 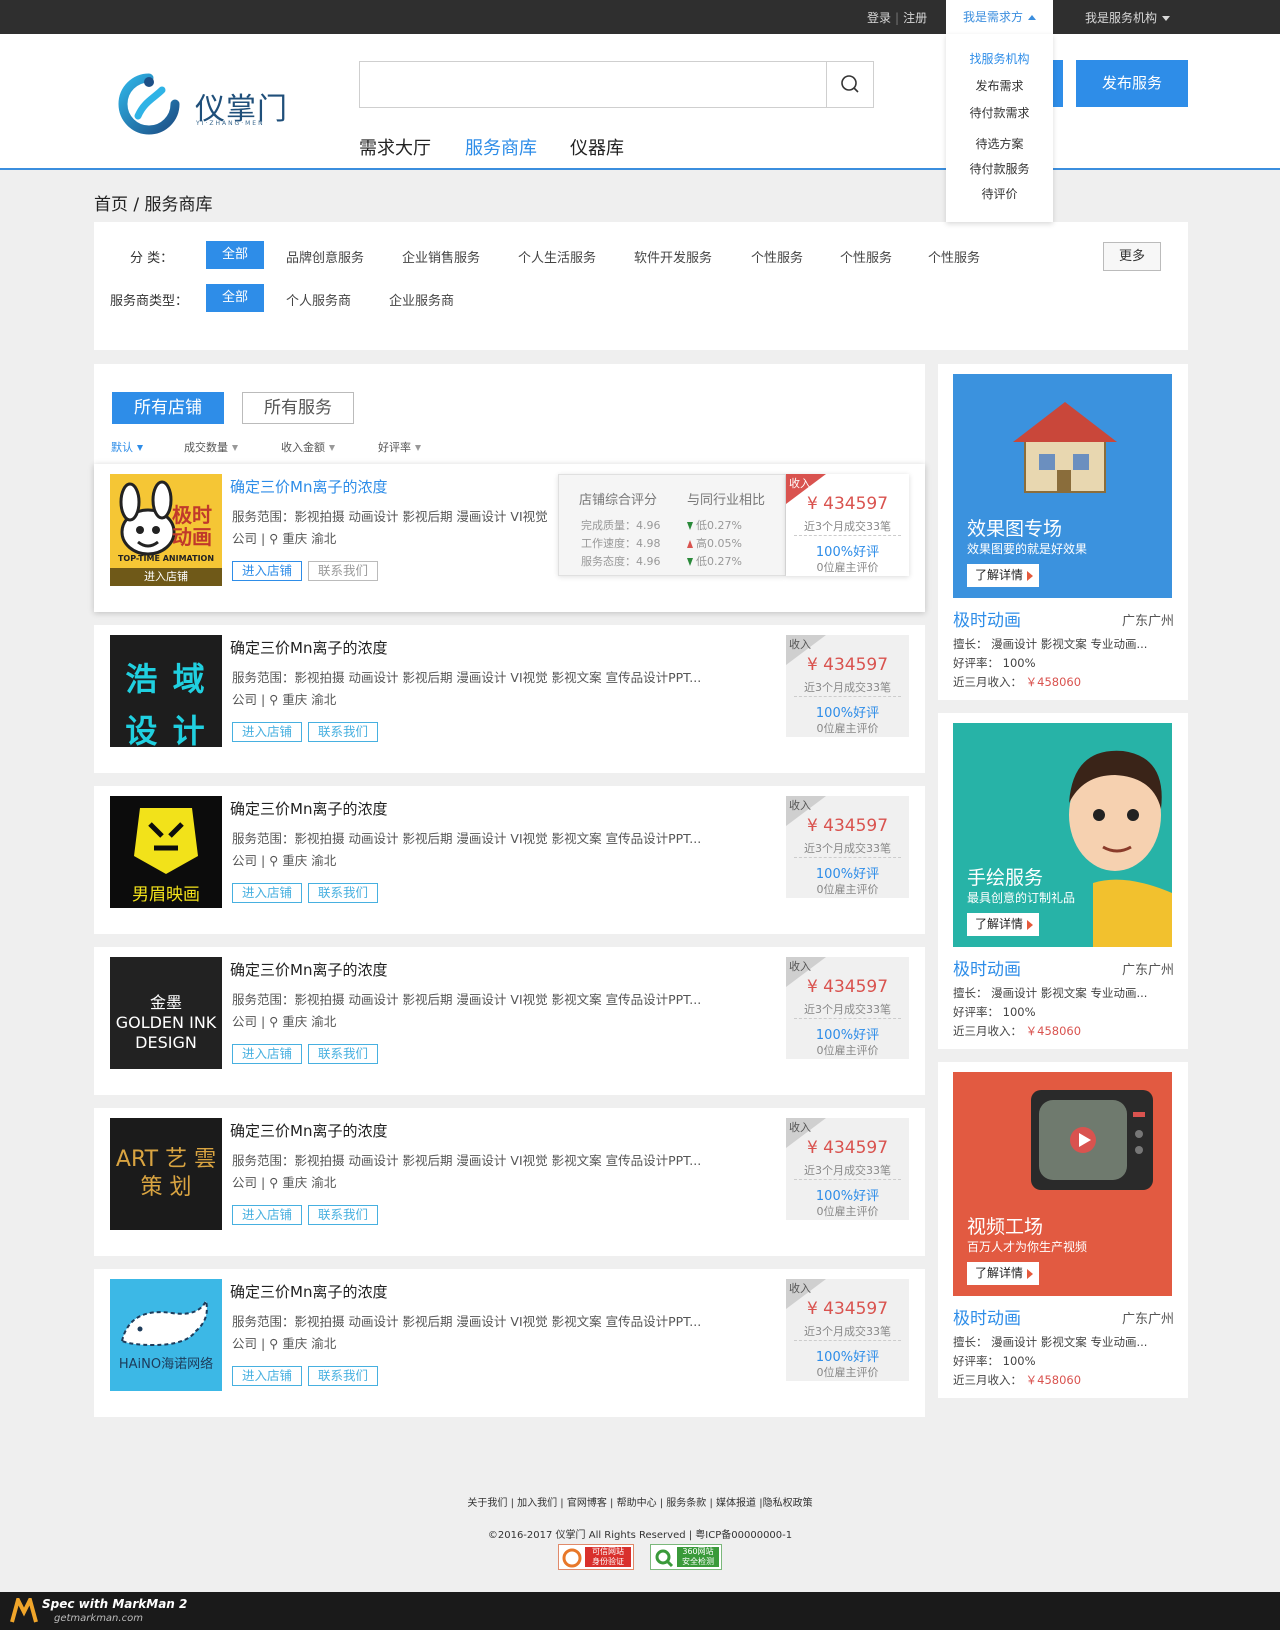 I want to click on shop-location: 公司 | ⚲ 重庆 渝北, so click(x=284, y=699).